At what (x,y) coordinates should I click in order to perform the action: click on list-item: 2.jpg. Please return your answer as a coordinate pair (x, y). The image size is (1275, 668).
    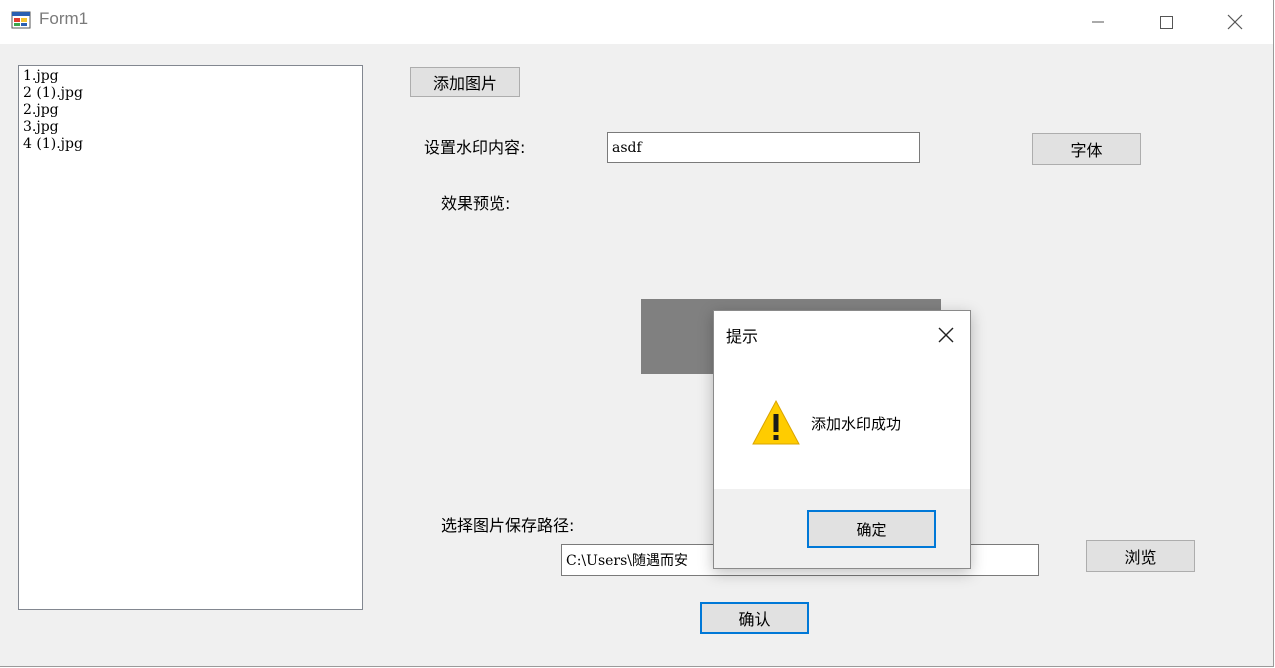
    Looking at the image, I should click on (51, 110).